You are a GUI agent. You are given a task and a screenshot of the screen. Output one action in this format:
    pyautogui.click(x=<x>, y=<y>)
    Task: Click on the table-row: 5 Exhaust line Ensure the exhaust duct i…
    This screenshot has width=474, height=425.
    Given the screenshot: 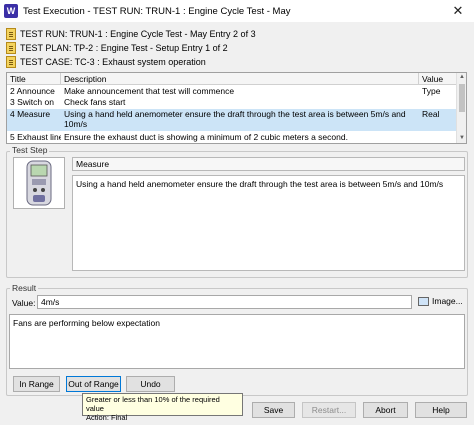 What is the action you would take?
    pyautogui.click(x=232, y=137)
    